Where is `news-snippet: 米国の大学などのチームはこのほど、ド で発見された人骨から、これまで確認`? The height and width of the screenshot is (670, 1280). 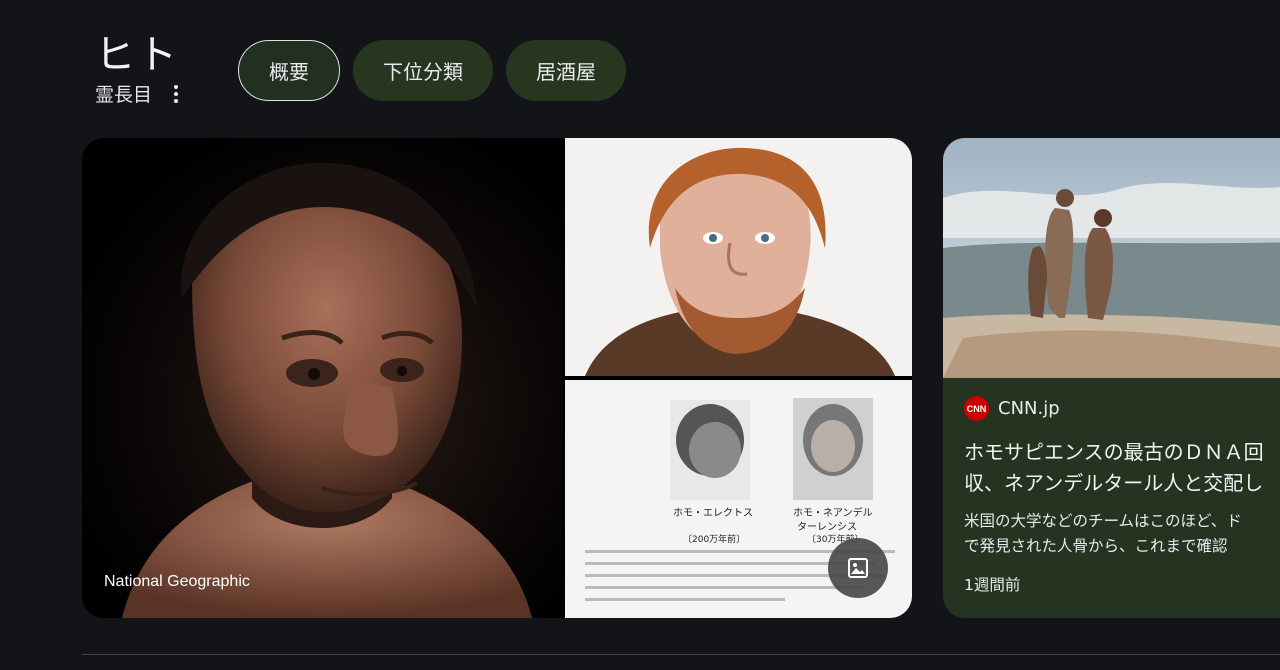 news-snippet: 米国の大学などのチームはこのほど、ド で発見された人骨から、これまで確認 is located at coordinates (1122, 534).